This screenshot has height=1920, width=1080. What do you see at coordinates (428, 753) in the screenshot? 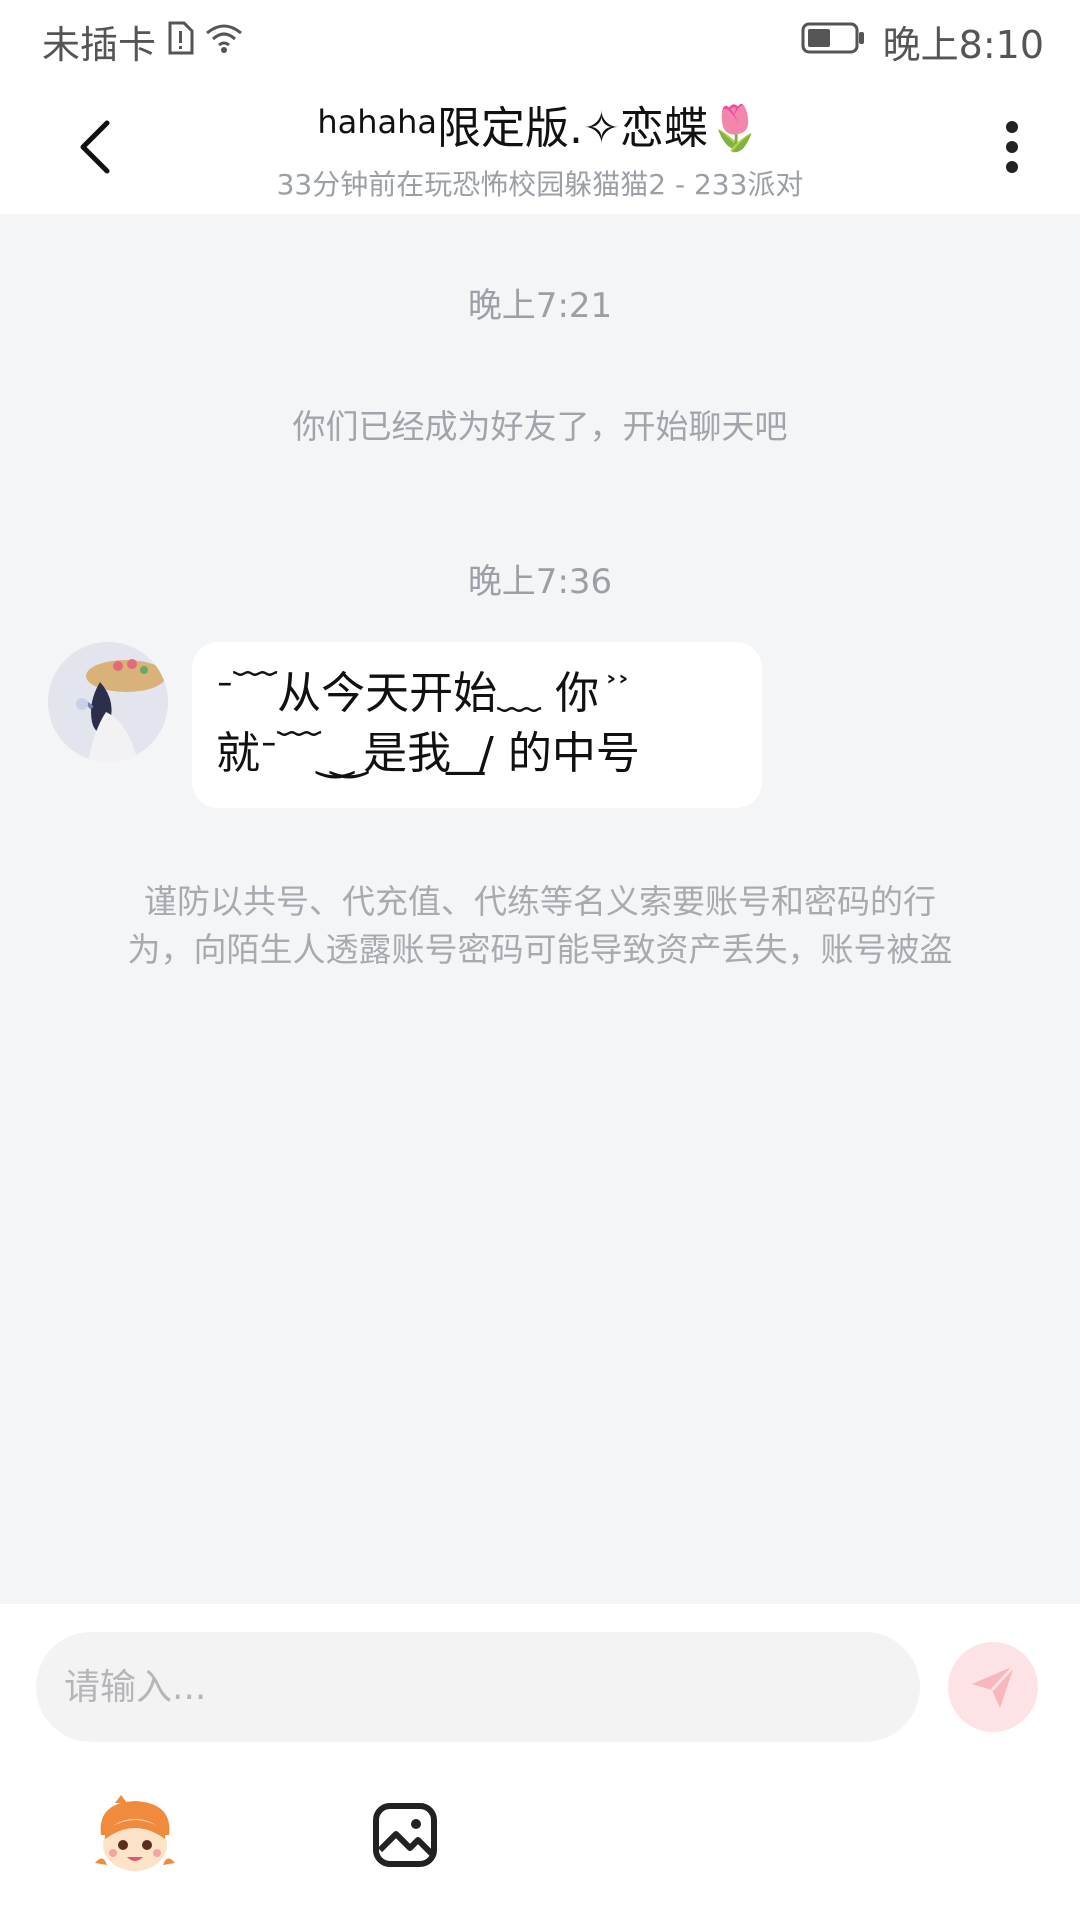
I see `message-text-line: 就ᐨ﹋ ͜ ͜ 是我 ͟ / 的中号` at bounding box center [428, 753].